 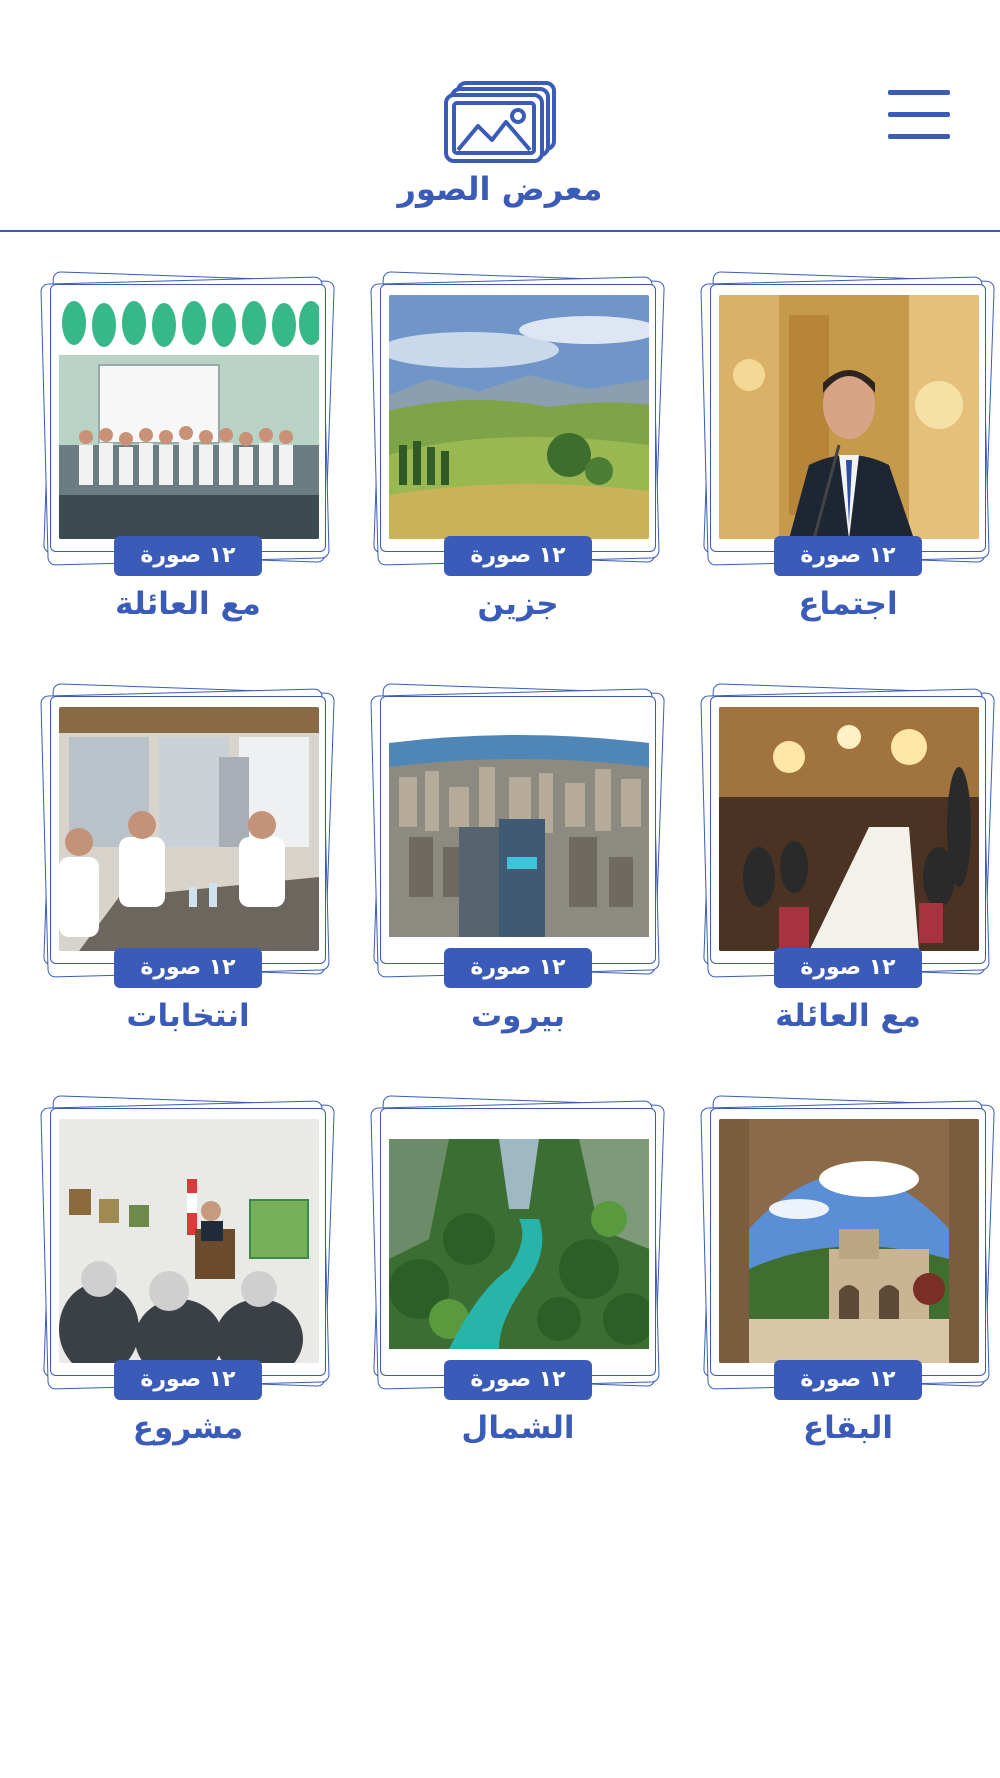 I want to click on album-card: ١٢ صورة الشمال, so click(x=516, y=1294).